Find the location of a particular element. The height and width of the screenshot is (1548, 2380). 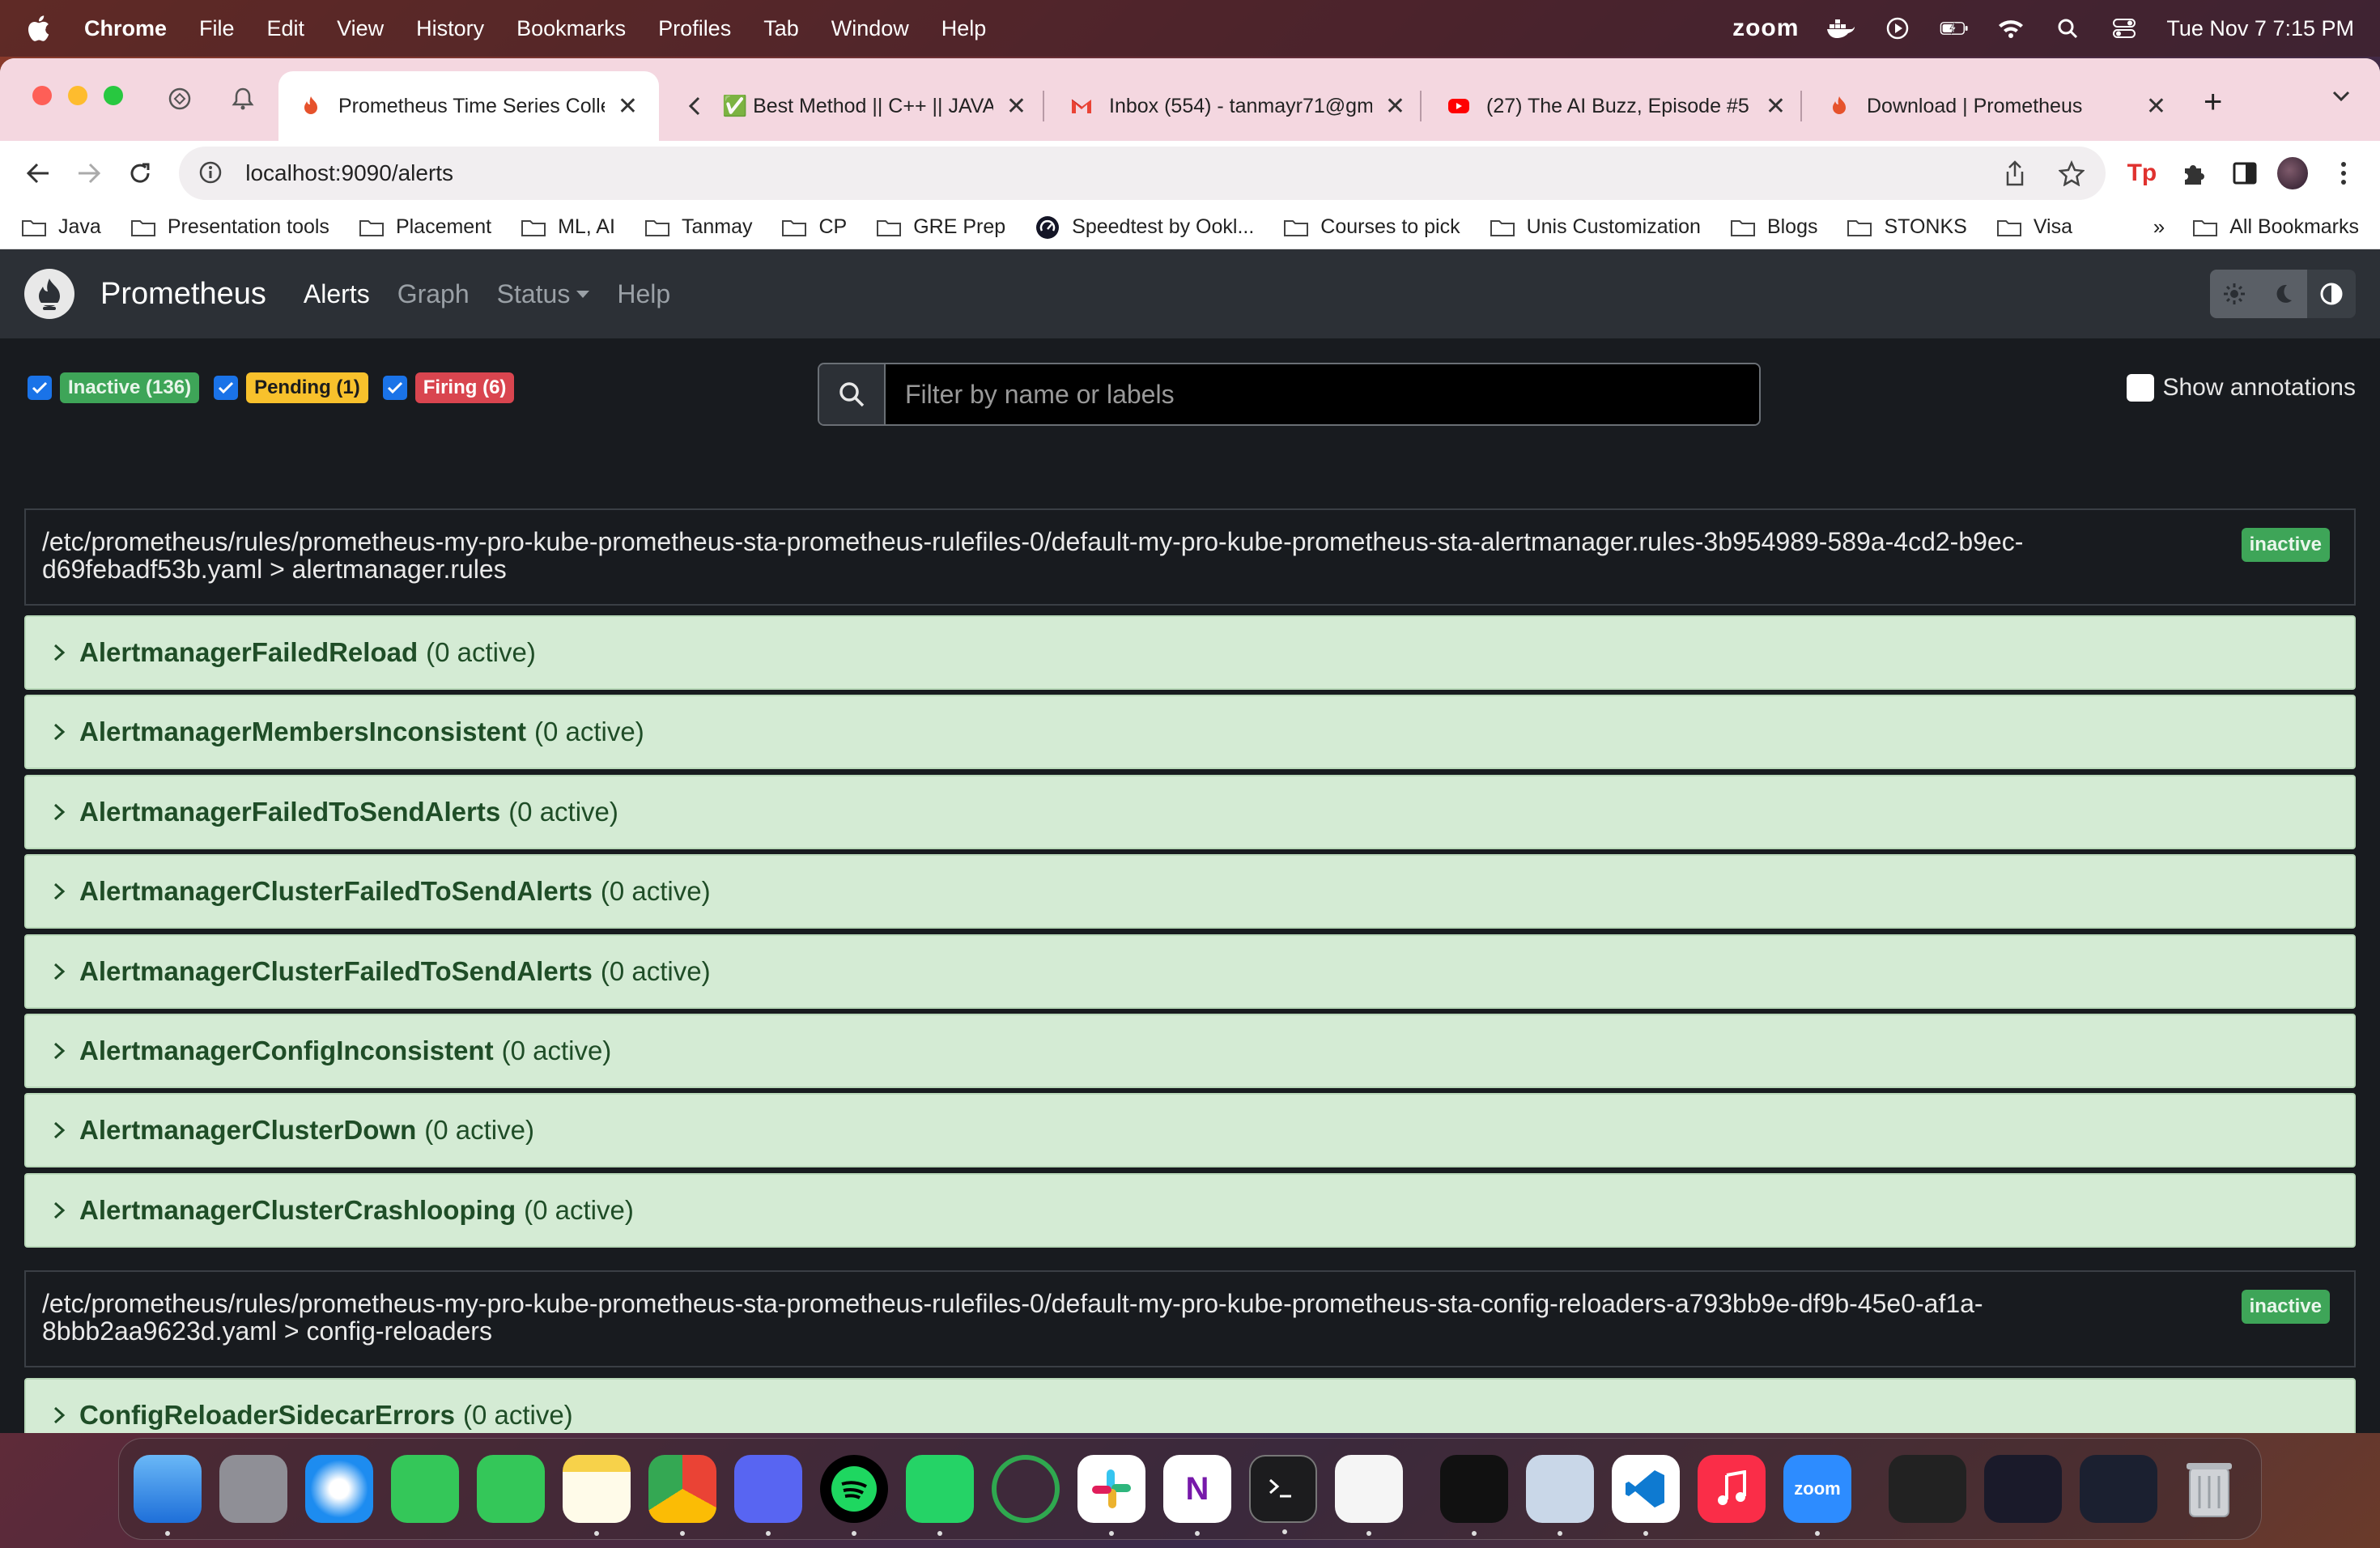

nav-status-dropdown: Status is located at coordinates (543, 294).